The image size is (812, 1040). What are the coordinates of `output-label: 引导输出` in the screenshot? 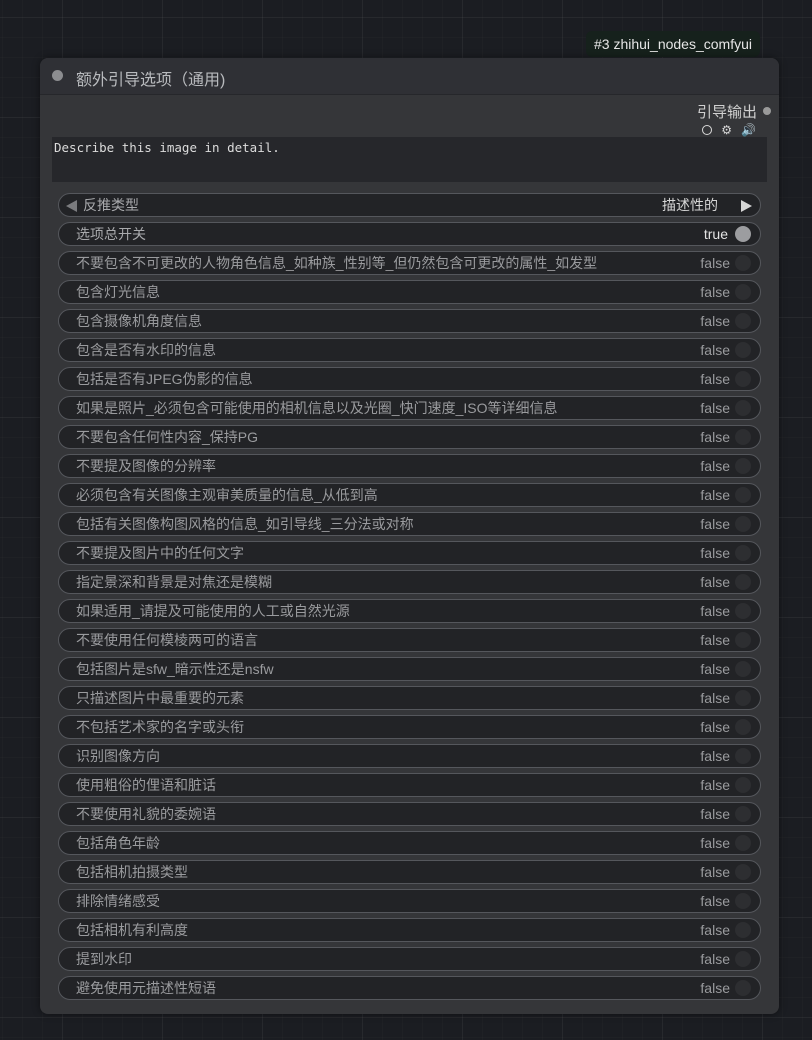 It's located at (726, 112).